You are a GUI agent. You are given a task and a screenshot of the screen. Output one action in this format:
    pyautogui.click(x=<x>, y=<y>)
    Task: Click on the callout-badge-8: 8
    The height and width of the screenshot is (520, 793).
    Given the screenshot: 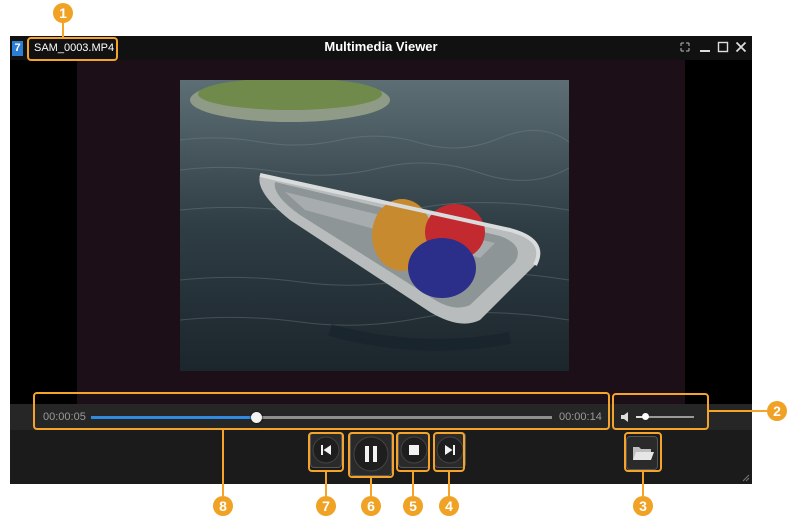 What is the action you would take?
    pyautogui.click(x=223, y=506)
    